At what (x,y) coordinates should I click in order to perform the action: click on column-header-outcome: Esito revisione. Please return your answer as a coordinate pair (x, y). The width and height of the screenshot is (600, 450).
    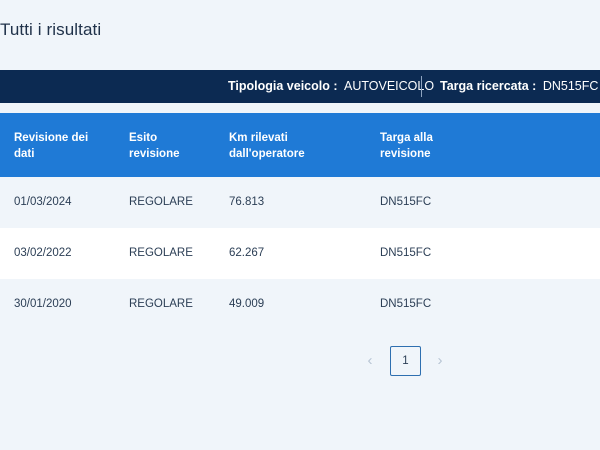
    Looking at the image, I should click on (154, 146).